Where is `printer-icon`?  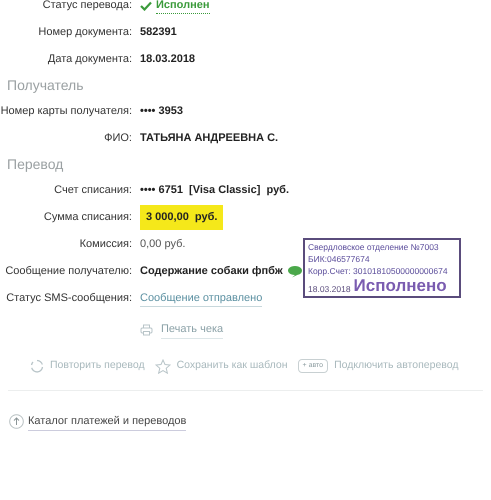 printer-icon is located at coordinates (146, 330).